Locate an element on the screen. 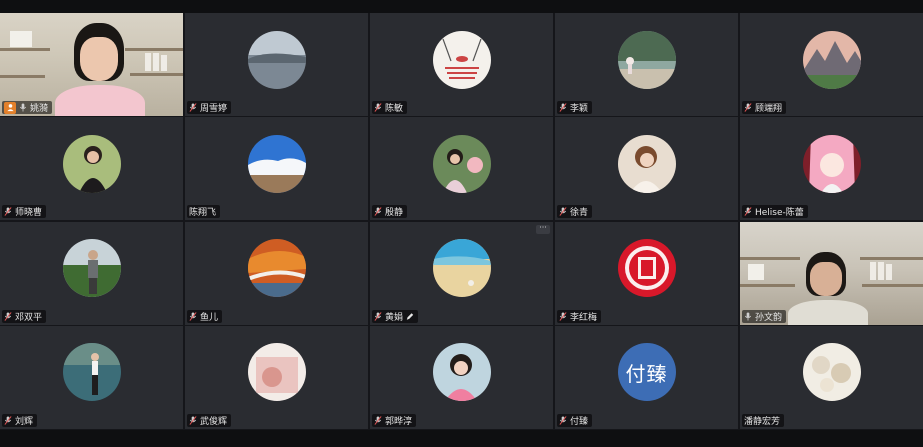 This screenshot has height=447, width=923. participant-name: 姚漪 is located at coordinates (39, 109).